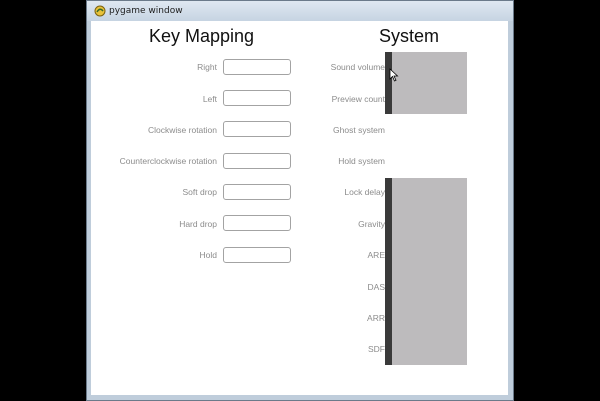  What do you see at coordinates (257, 255) in the screenshot?
I see `key-input-hold` at bounding box center [257, 255].